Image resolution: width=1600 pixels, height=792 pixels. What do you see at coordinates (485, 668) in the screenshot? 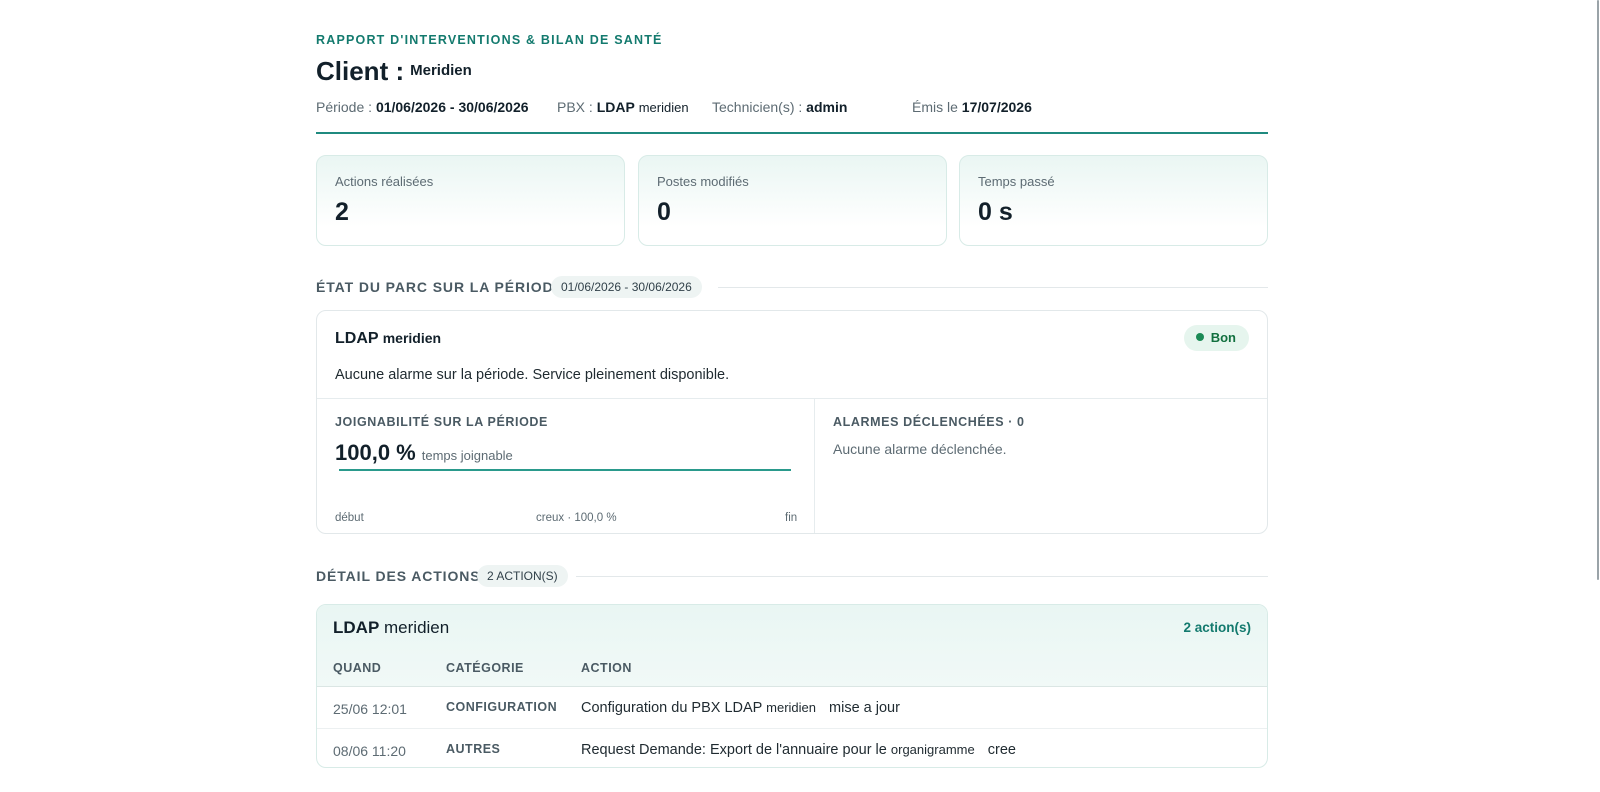
I see `column-header-category: CATÉGORIE` at bounding box center [485, 668].